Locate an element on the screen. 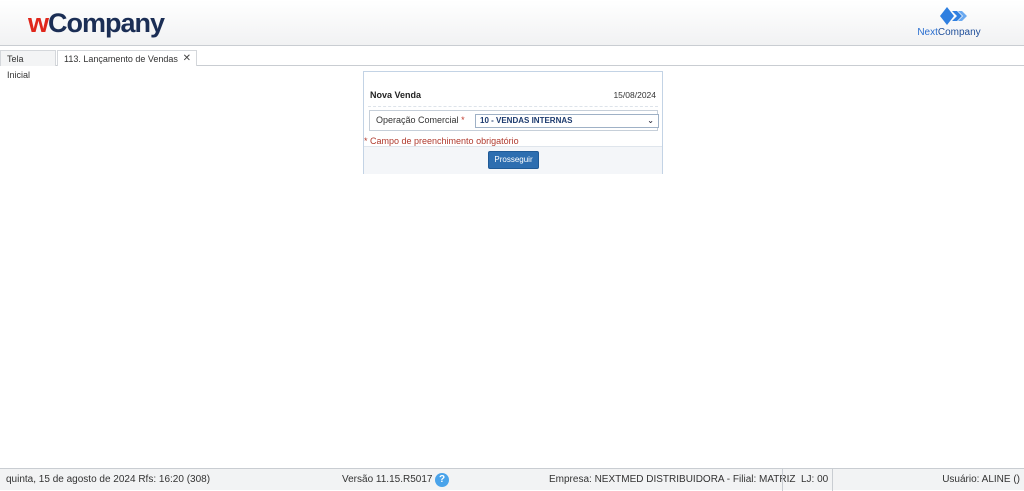 The image size is (1024, 491). panel-footer: Prosseguir is located at coordinates (513, 160).